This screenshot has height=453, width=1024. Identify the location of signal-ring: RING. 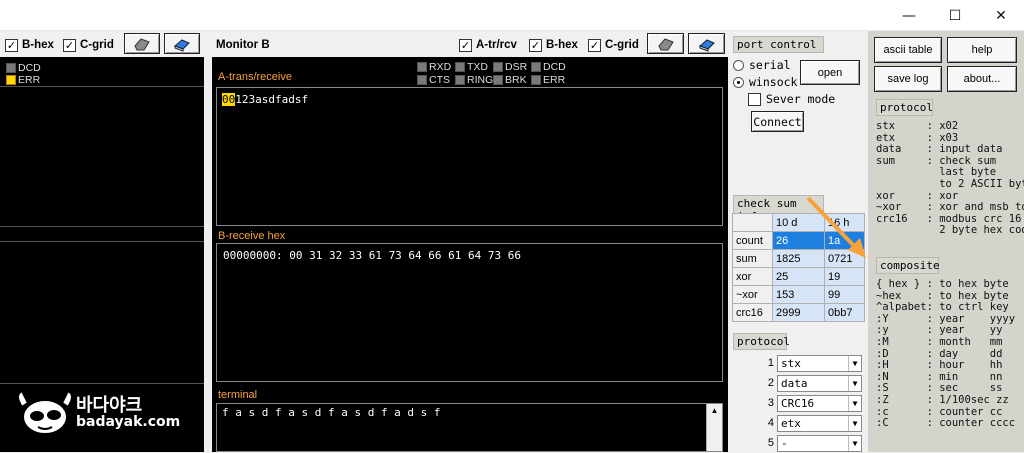
(474, 79).